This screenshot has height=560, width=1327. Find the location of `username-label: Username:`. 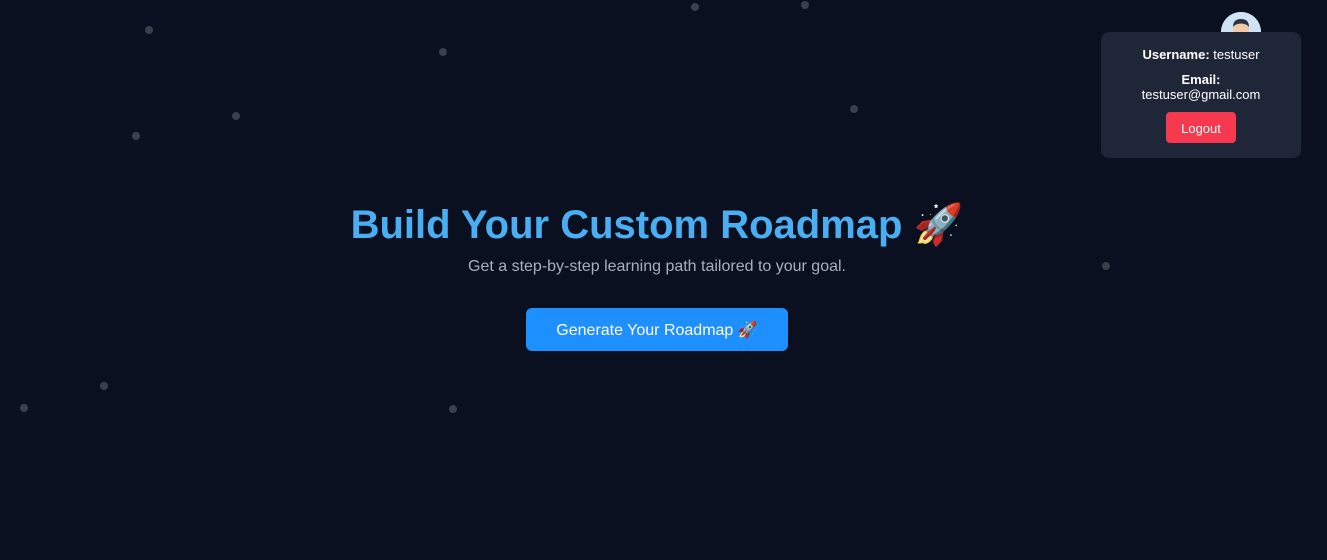

username-label: Username: is located at coordinates (1176, 54).